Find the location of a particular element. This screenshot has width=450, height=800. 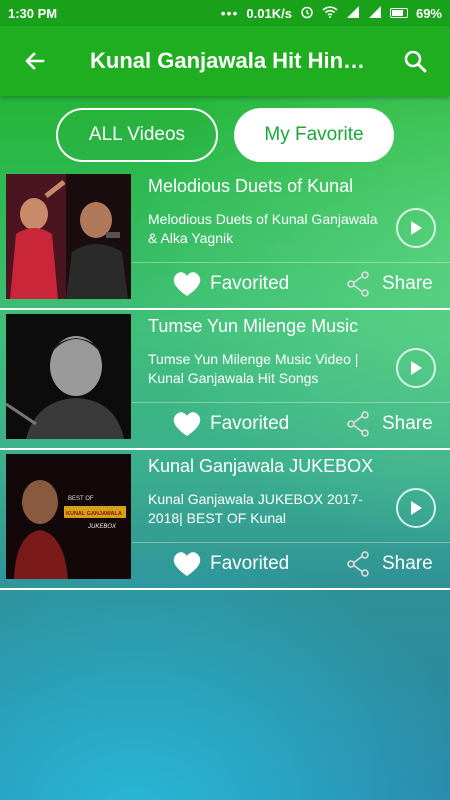

tab-bar: ALL Videos My Favorite is located at coordinates (225, 135).